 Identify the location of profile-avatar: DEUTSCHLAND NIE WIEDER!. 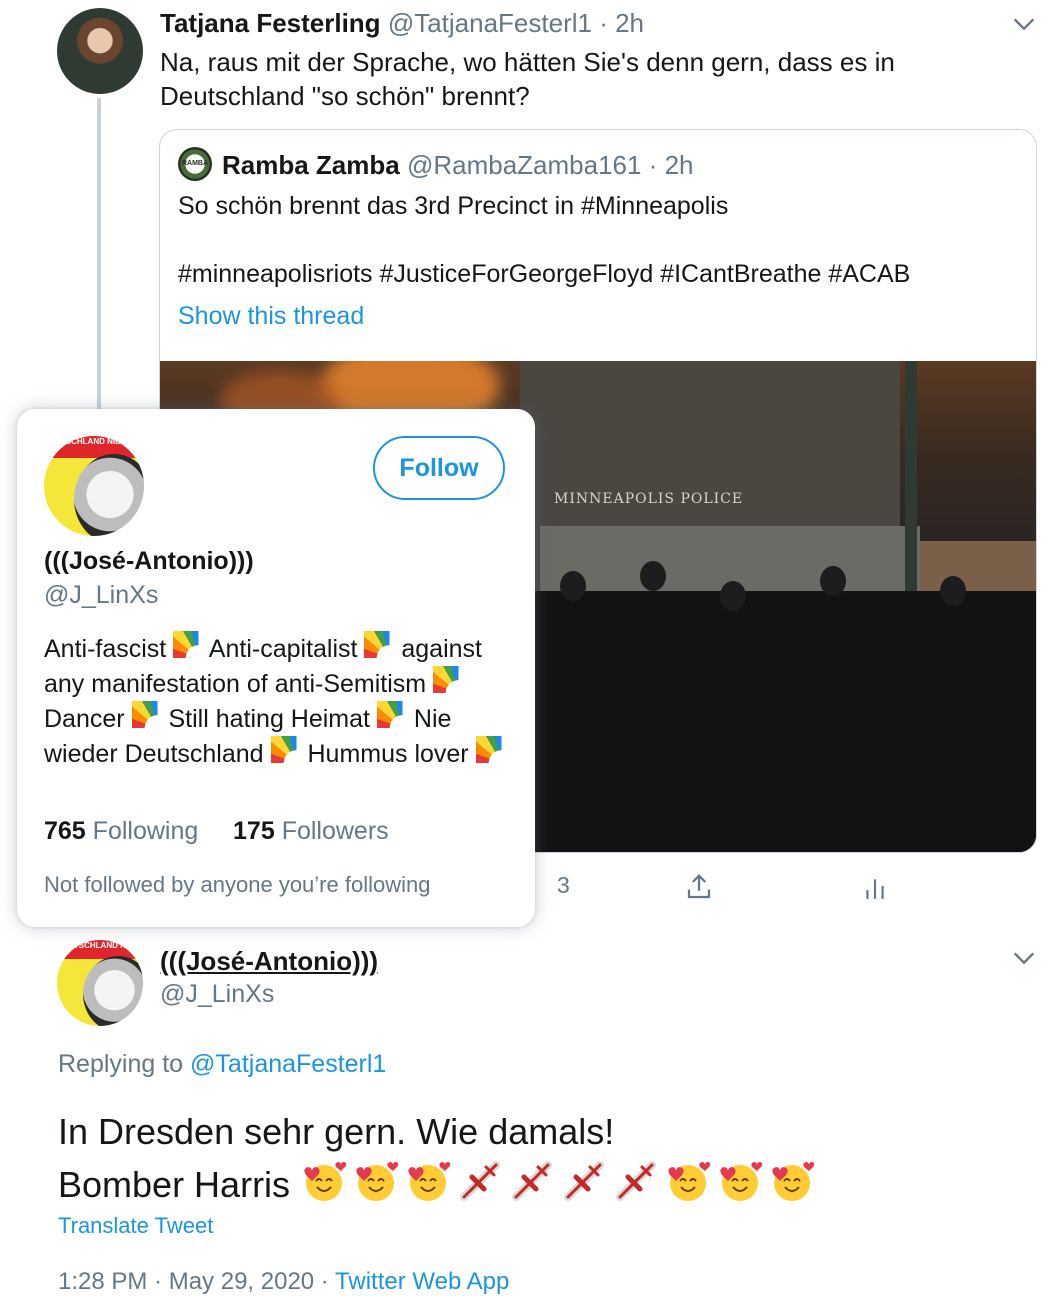
(94, 486).